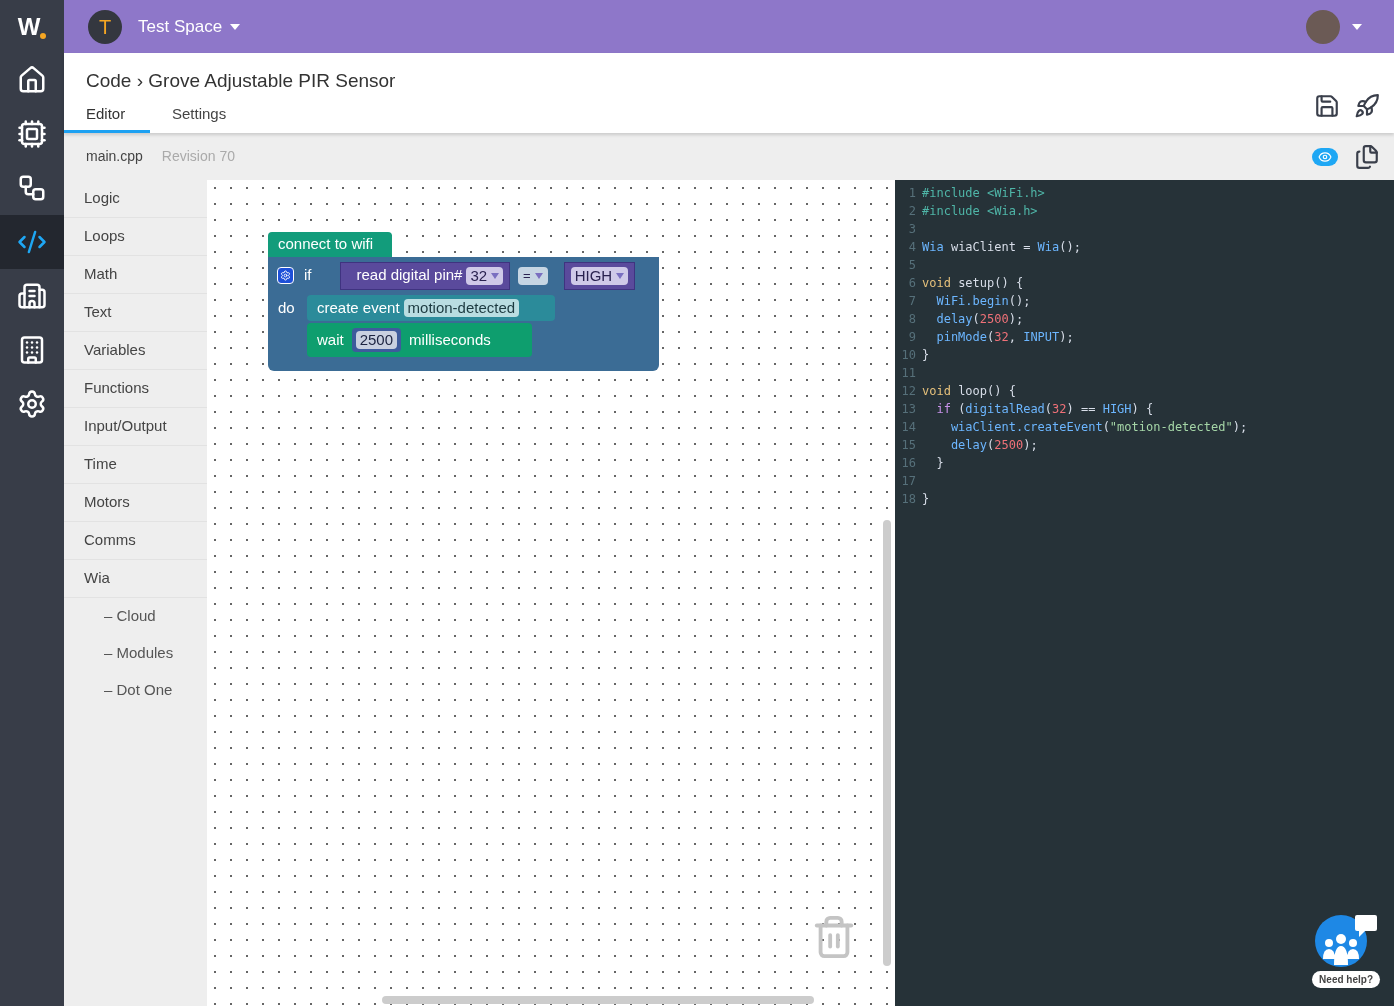  What do you see at coordinates (912, 193) in the screenshot?
I see `line-number: 1` at bounding box center [912, 193].